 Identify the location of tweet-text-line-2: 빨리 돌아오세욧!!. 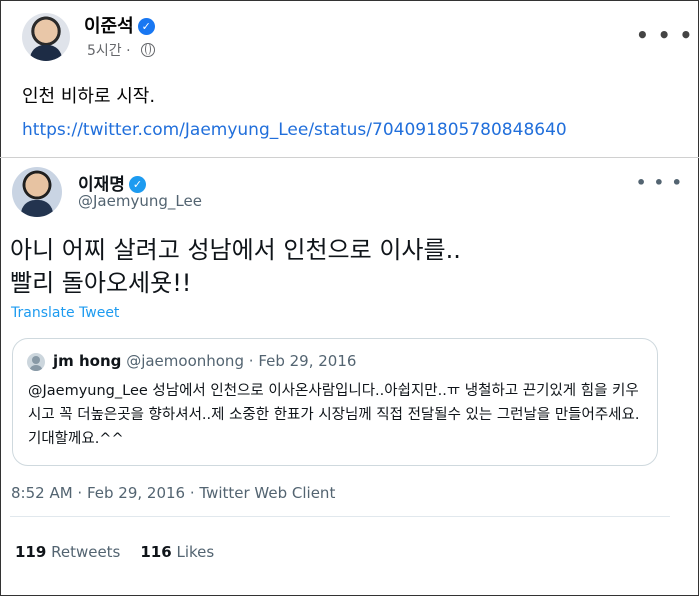
(101, 283).